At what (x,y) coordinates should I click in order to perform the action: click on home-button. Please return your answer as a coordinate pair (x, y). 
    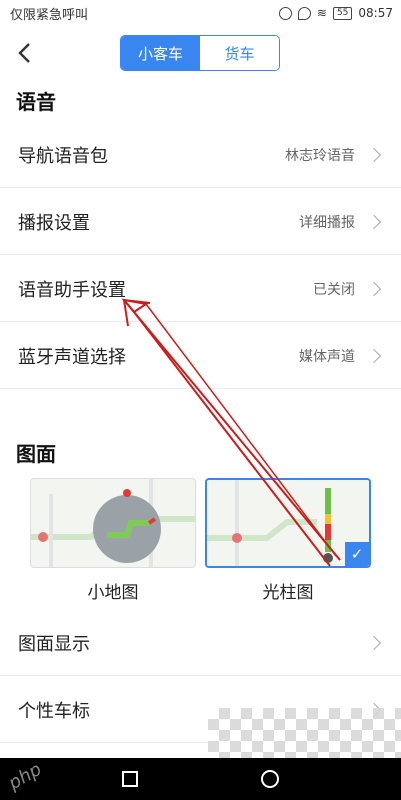
    Looking at the image, I should click on (270, 779).